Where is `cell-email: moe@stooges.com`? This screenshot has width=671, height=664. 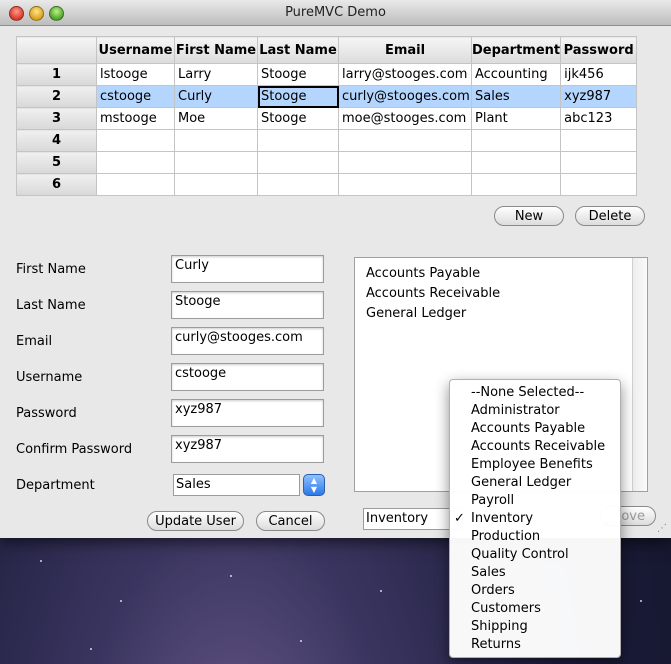 cell-email: moe@stooges.com is located at coordinates (405, 118).